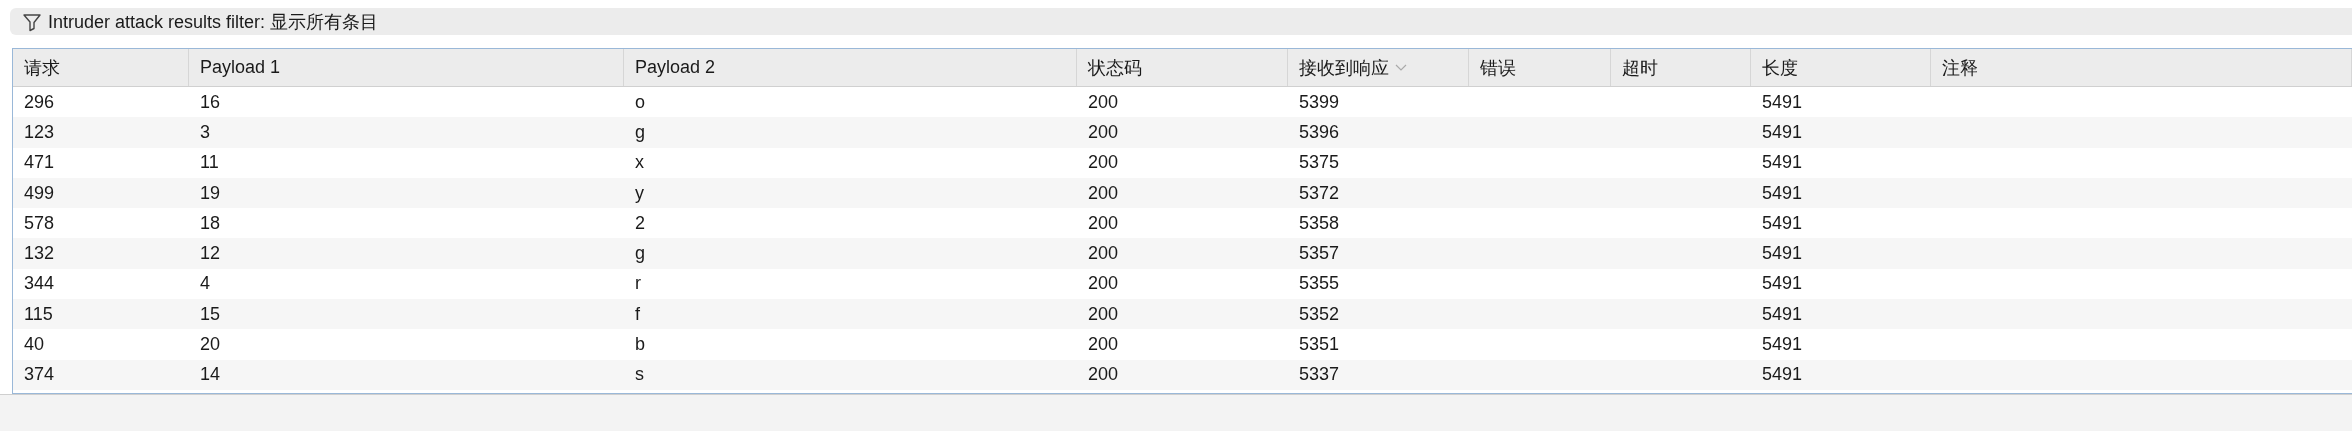  Describe the element at coordinates (39, 162) in the screenshot. I see `table-cell: 471` at that location.